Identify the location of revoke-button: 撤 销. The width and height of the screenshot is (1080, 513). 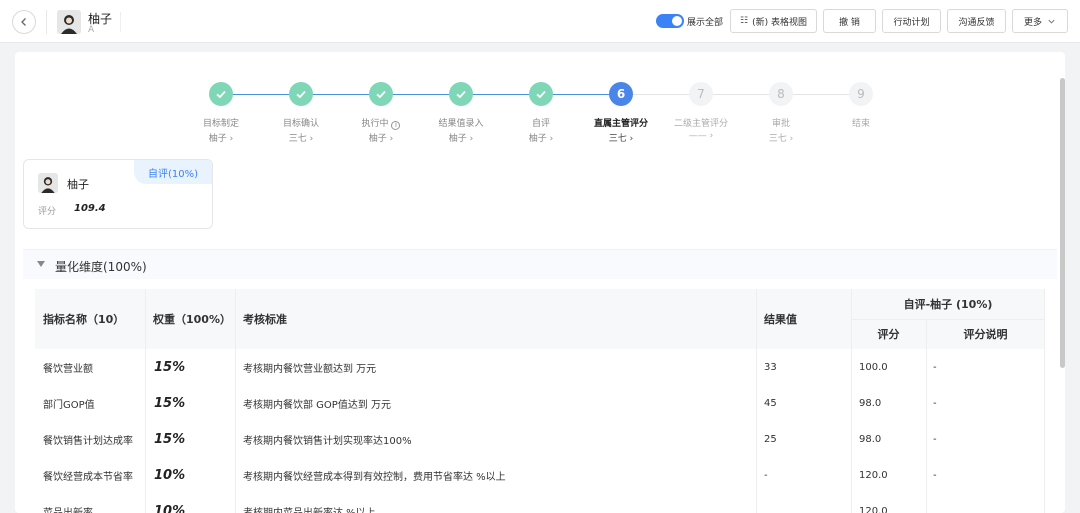
(849, 21).